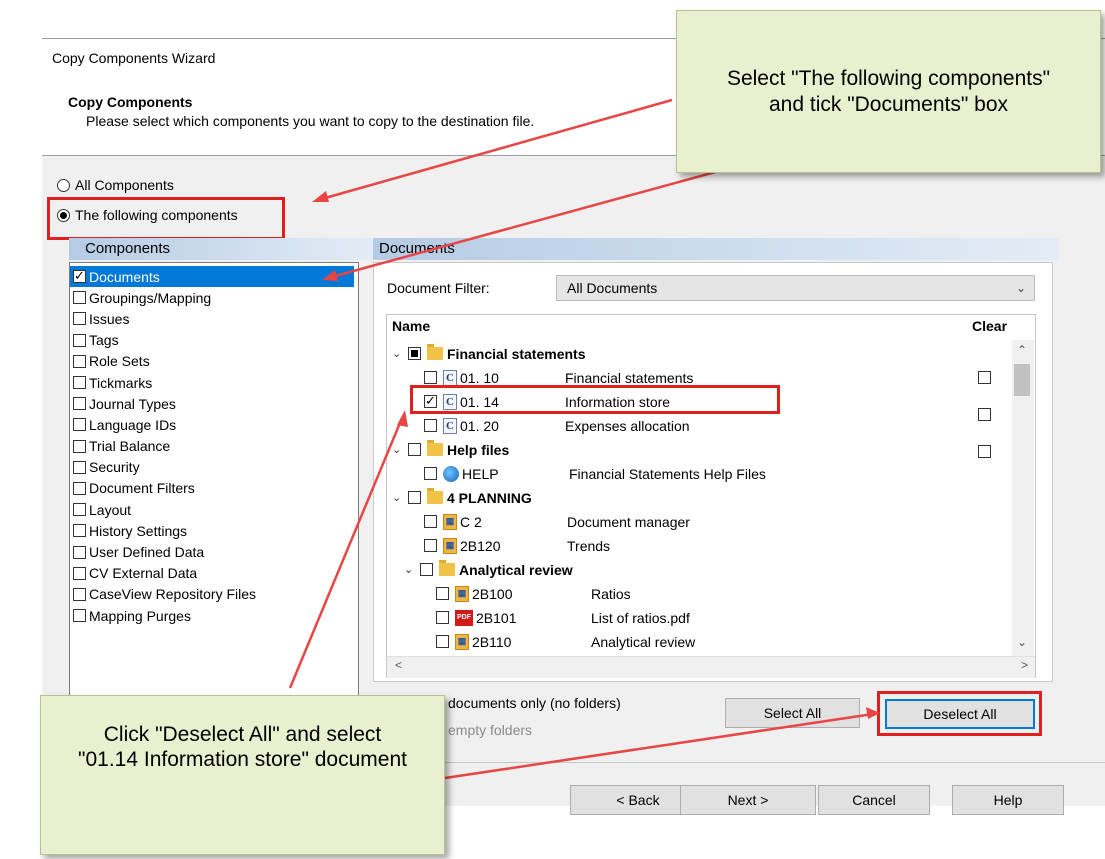  I want to click on arrow-to-following-components, so click(495, 150).